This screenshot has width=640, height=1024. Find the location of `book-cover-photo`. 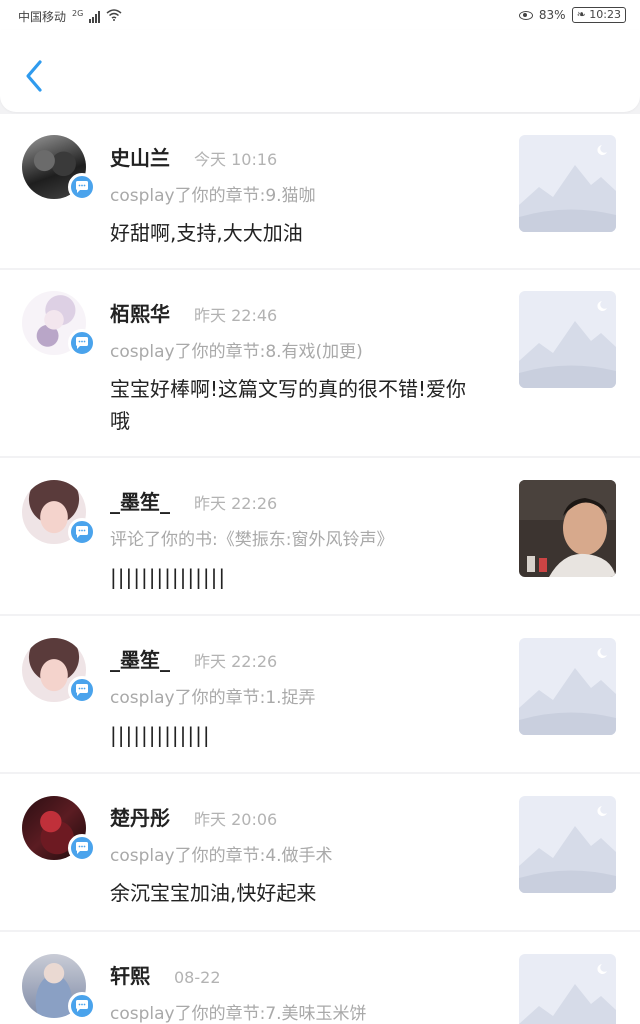

book-cover-photo is located at coordinates (567, 528).